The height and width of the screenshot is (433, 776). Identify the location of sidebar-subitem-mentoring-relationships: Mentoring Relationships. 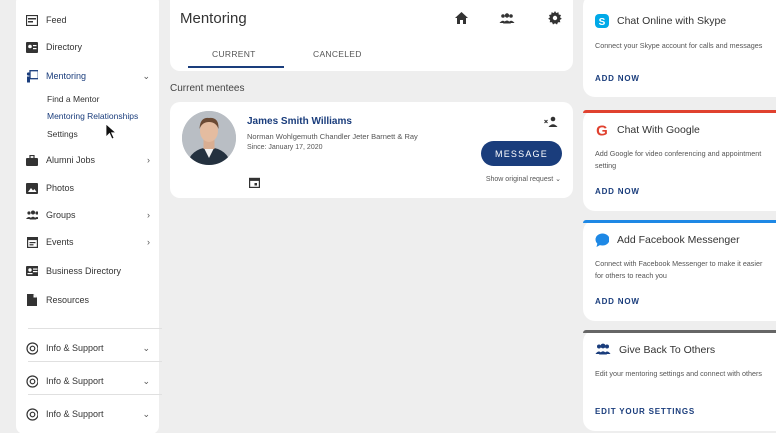
(92, 116).